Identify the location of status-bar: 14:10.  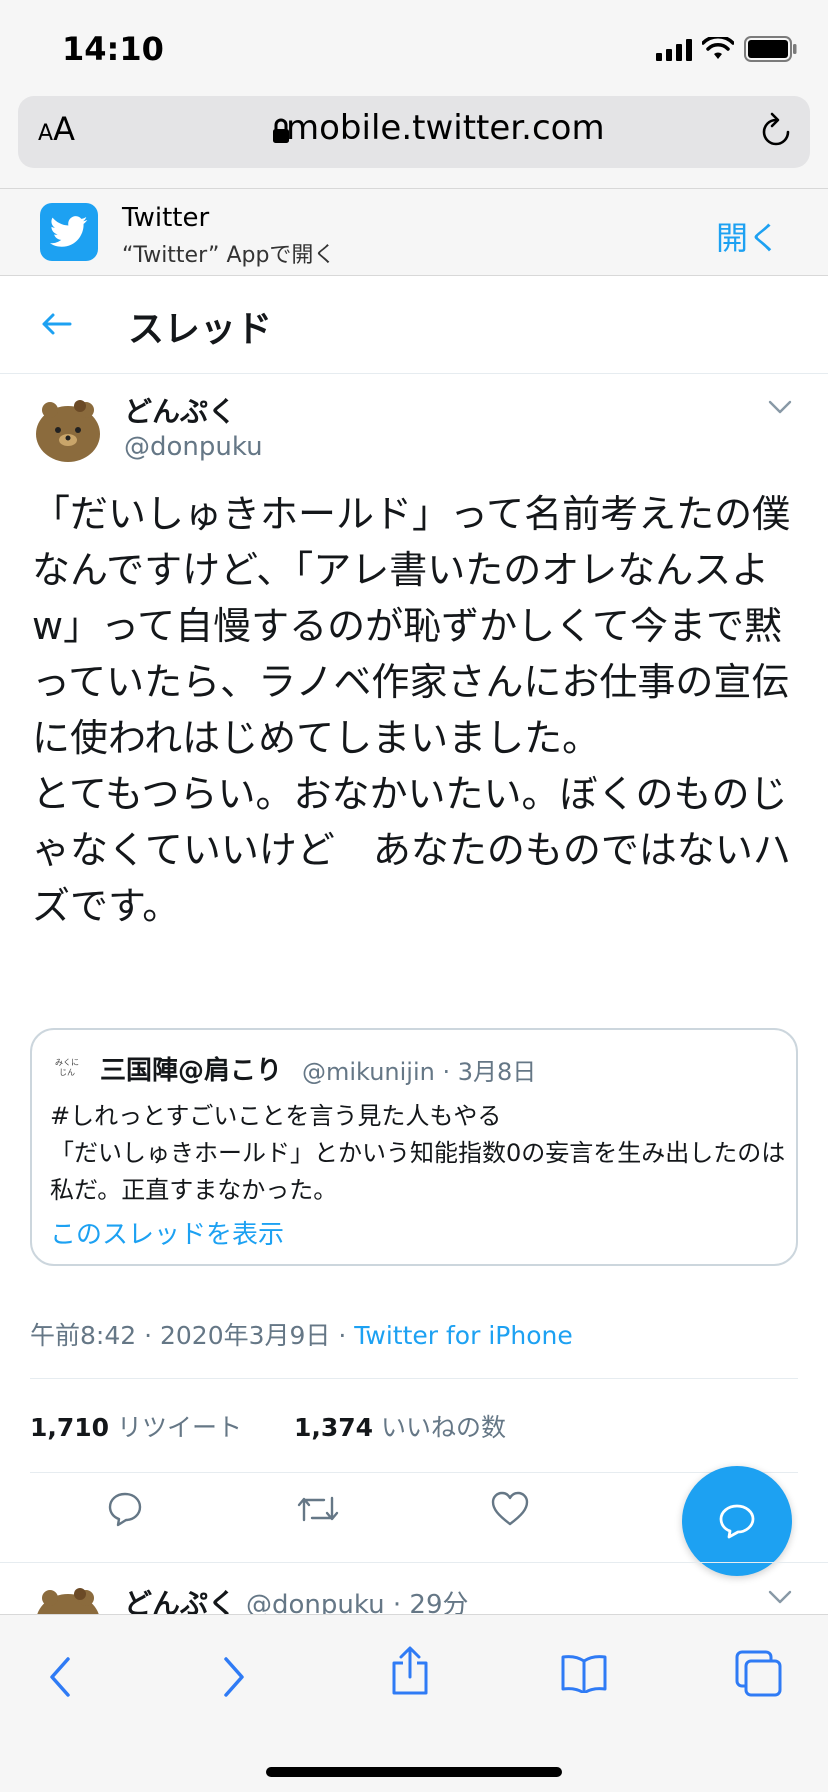
(414, 48).